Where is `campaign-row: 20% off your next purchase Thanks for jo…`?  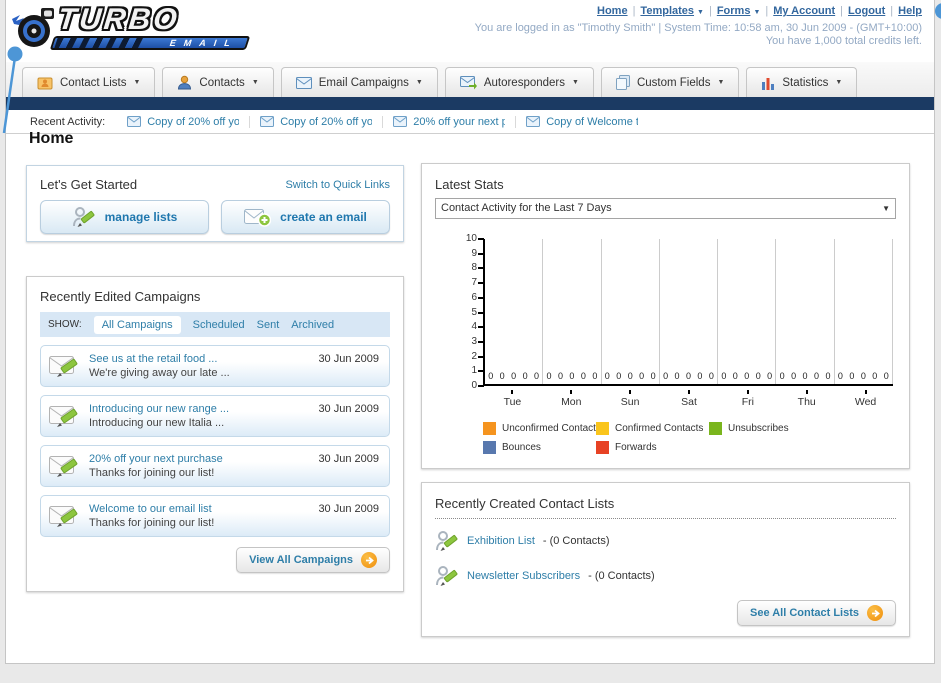
campaign-row: 20% off your next purchase Thanks for jo… is located at coordinates (215, 466).